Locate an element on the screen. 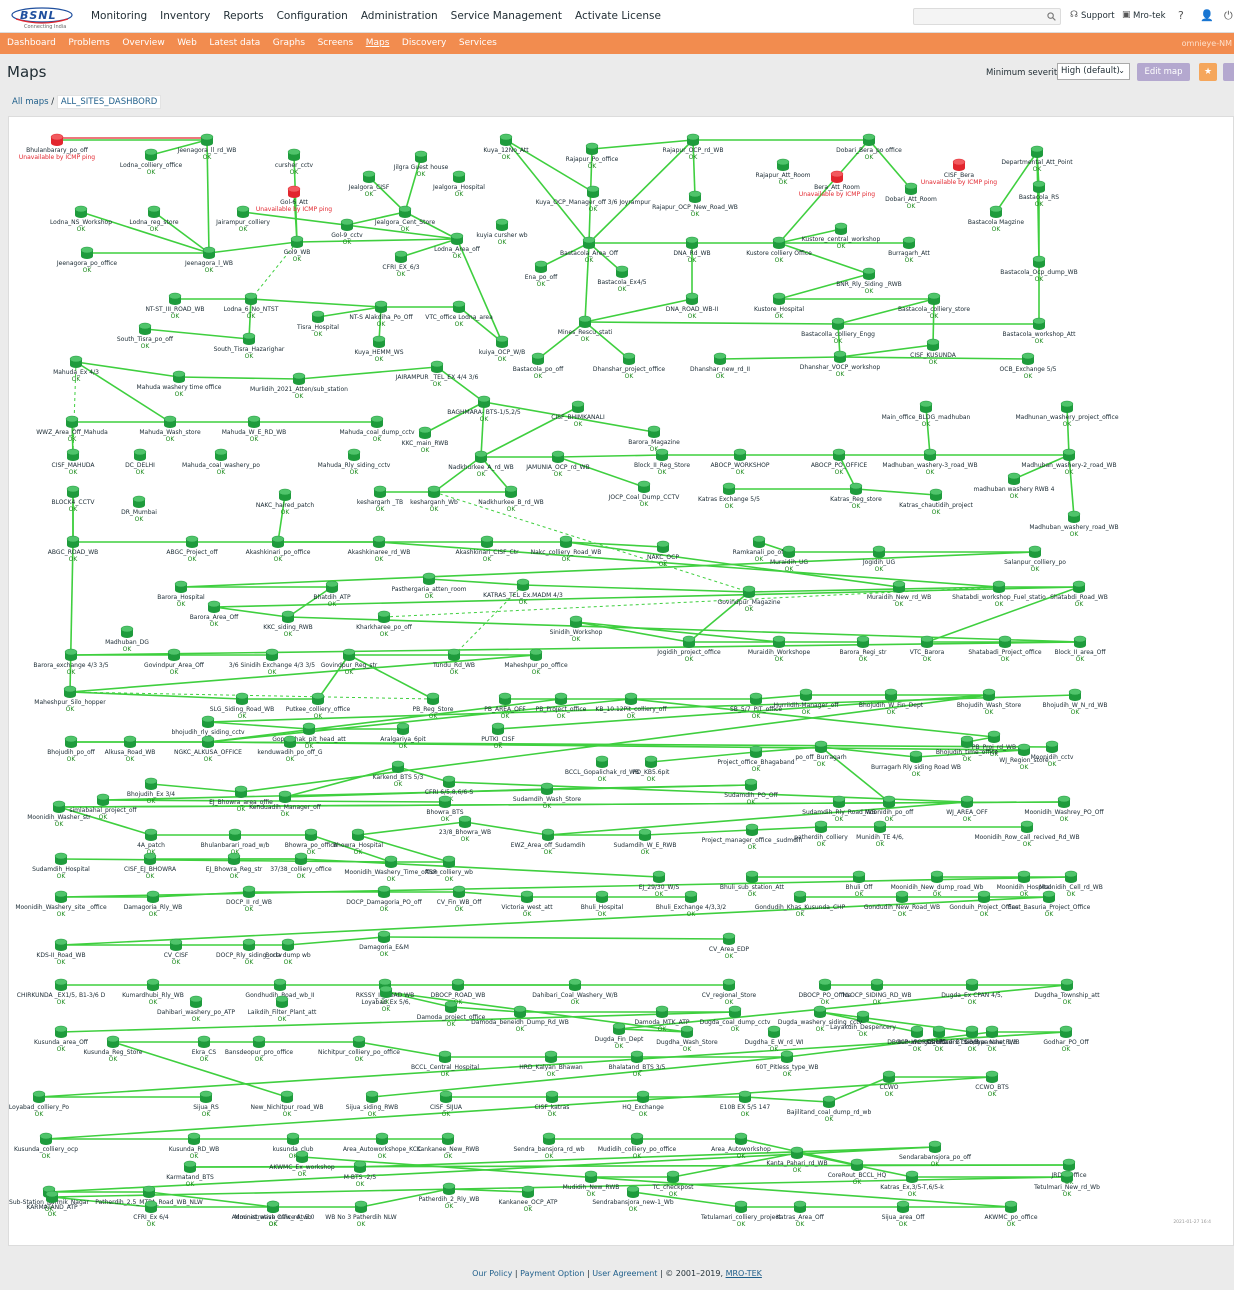  map-node: WJ_AREA_OFFOK is located at coordinates (967, 809).